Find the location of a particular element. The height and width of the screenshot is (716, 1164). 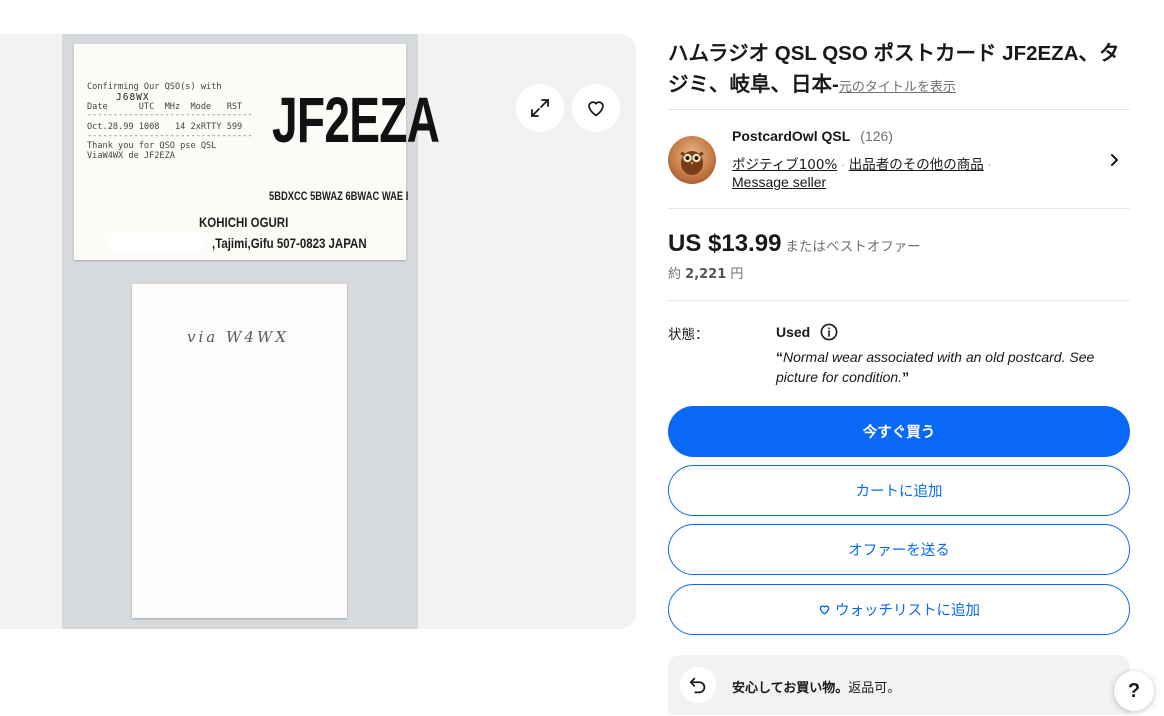

card-confirm-text: Confirming Our QSO(s) with is located at coordinates (154, 87).